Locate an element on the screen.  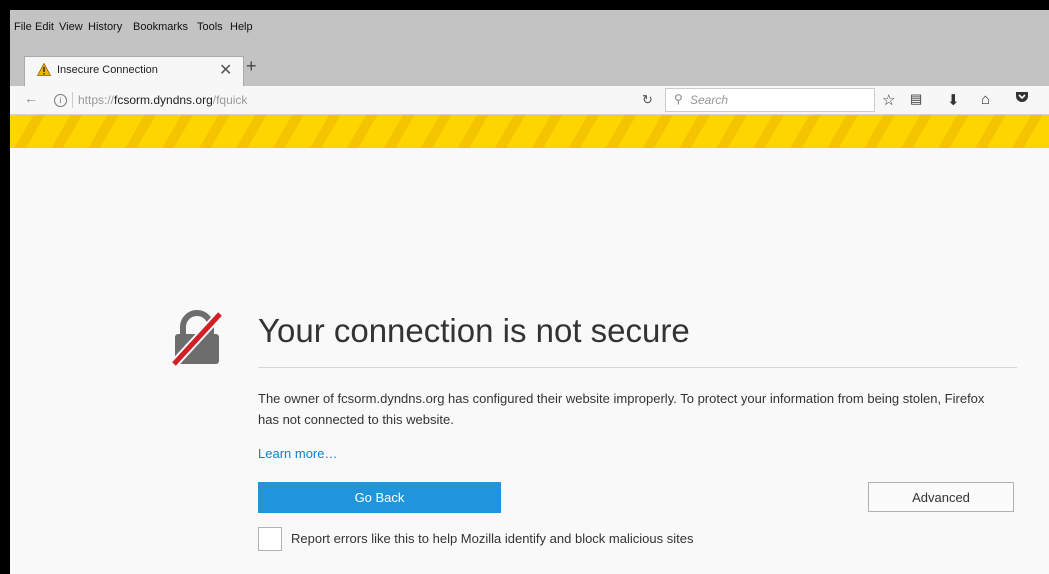
go-back-button: Go Back is located at coordinates (379, 497).